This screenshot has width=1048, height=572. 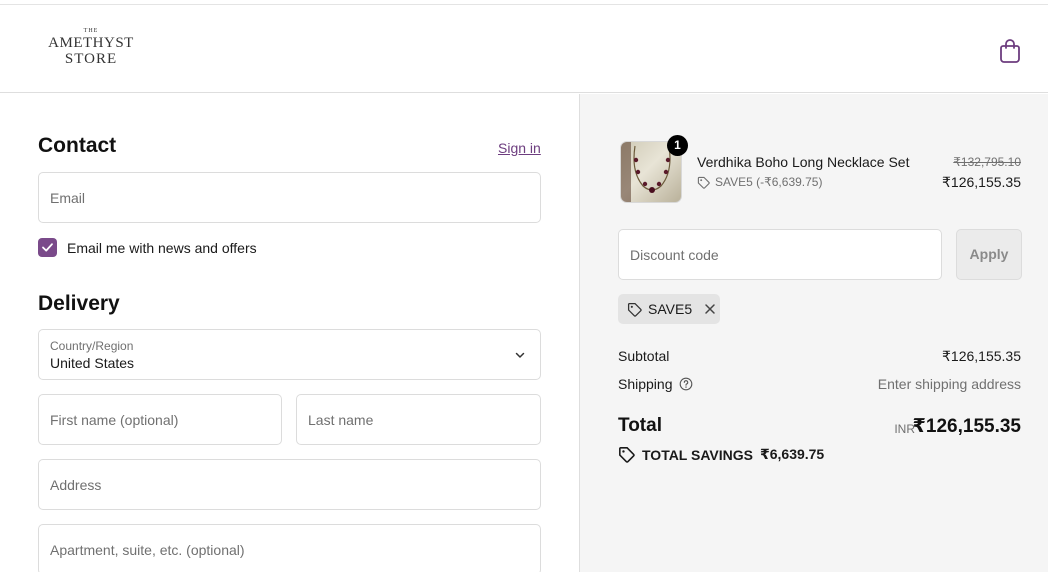 What do you see at coordinates (289, 197) in the screenshot?
I see `email-field: Email` at bounding box center [289, 197].